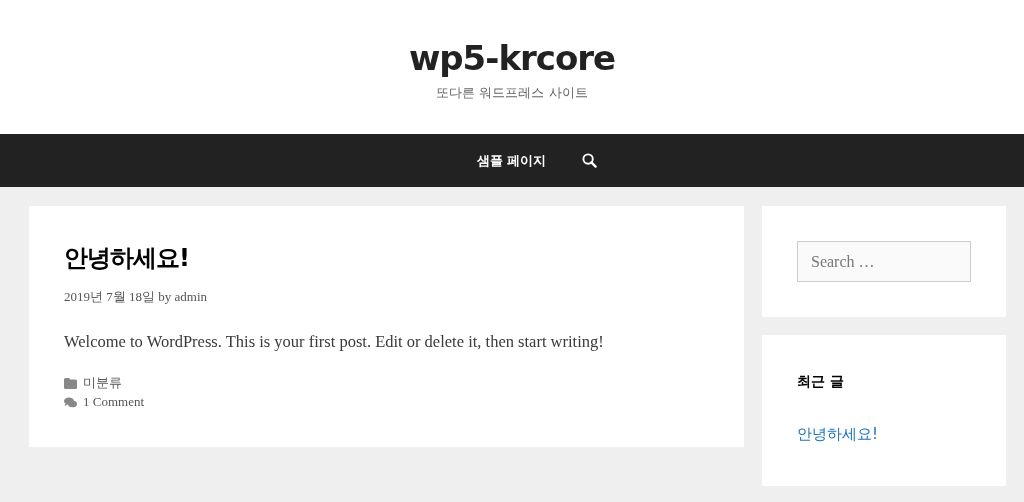 The width and height of the screenshot is (1024, 502). Describe the element at coordinates (837, 434) in the screenshot. I see `recent-post-link: 안녕하세요!` at that location.